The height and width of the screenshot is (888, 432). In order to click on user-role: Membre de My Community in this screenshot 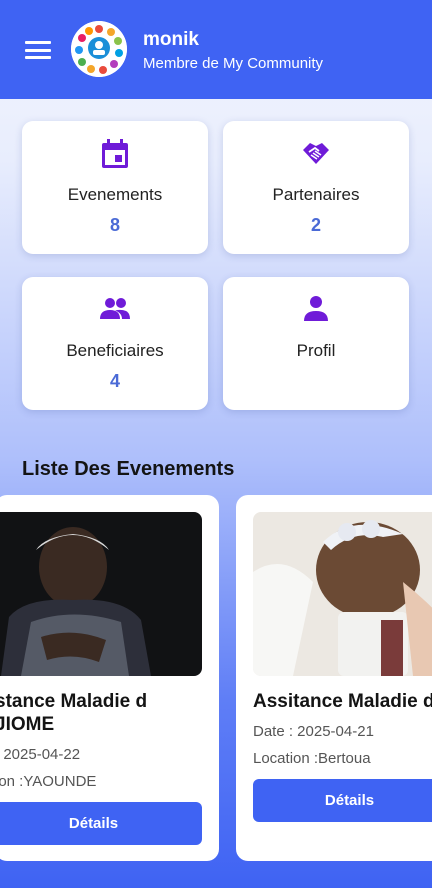, I will do `click(233, 63)`.